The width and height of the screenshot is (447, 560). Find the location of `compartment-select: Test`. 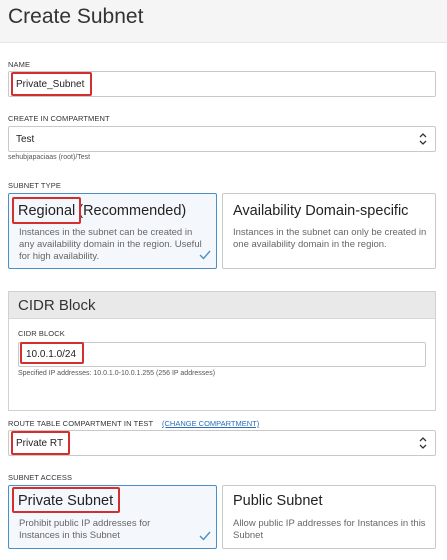

compartment-select: Test is located at coordinates (222, 139).